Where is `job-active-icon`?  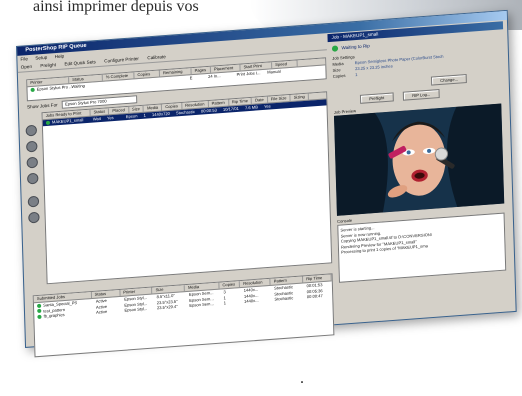
job-active-icon is located at coordinates (39, 316).